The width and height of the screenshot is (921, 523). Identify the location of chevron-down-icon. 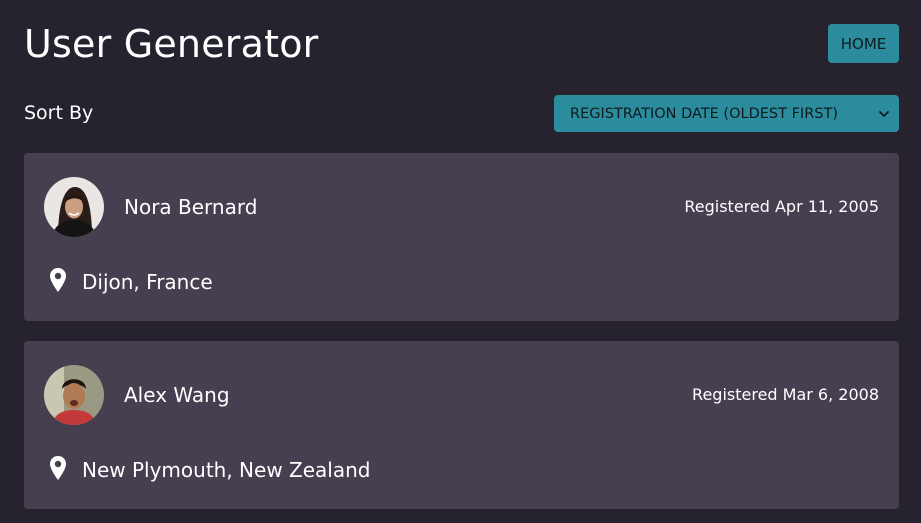
(884, 114).